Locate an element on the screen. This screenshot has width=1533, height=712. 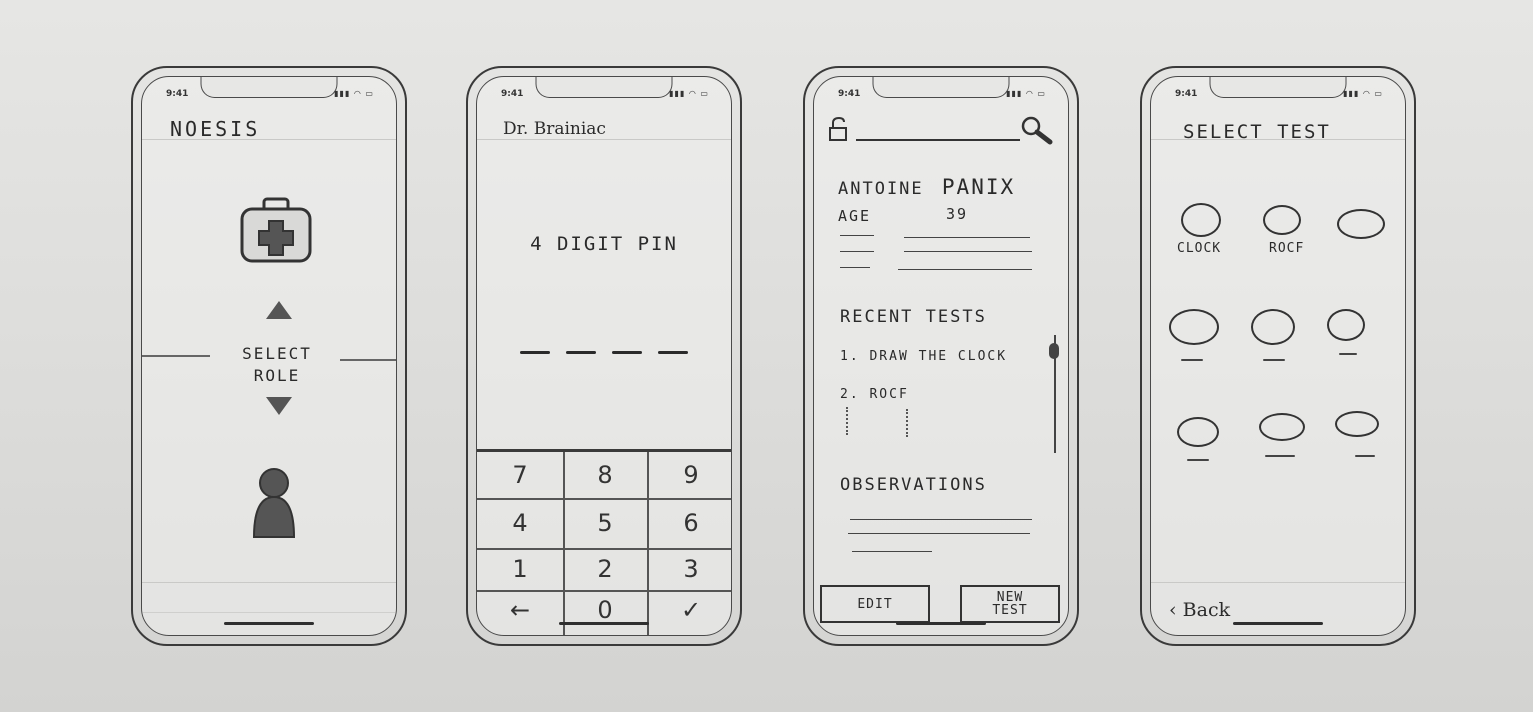
recent-tests-heading: RECENT TESTS is located at coordinates (913, 317).